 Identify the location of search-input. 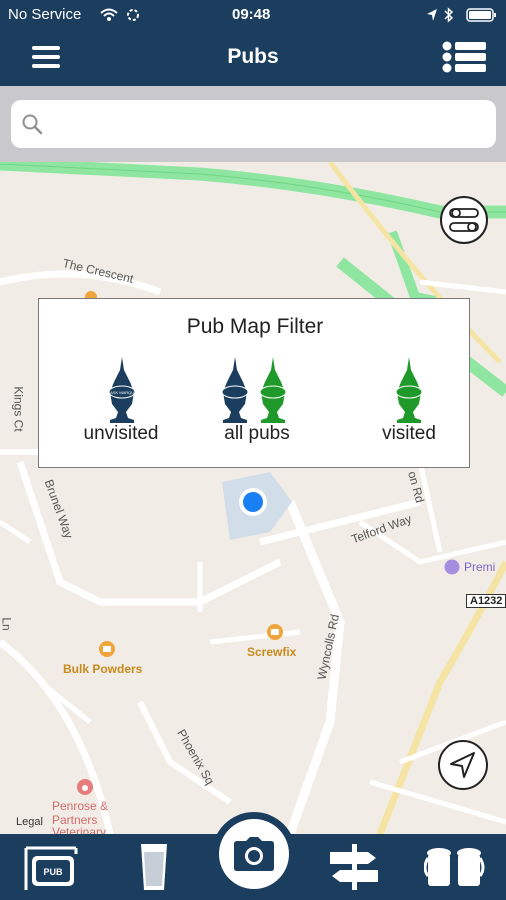
(268, 125).